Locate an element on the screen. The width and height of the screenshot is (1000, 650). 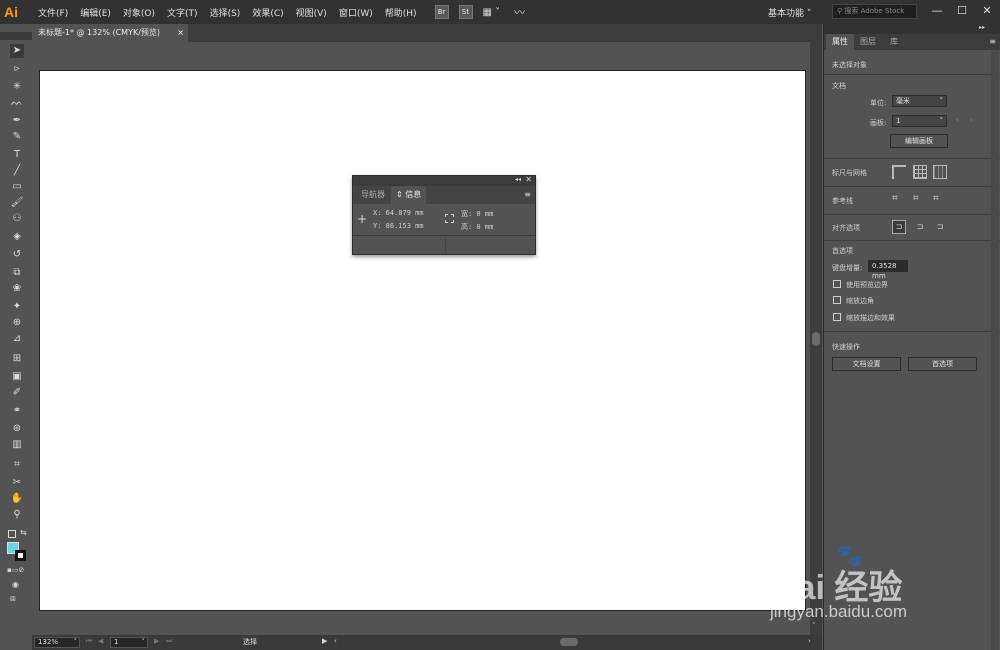
snap-to-pixel-icon: ⊐ is located at coordinates (940, 227).